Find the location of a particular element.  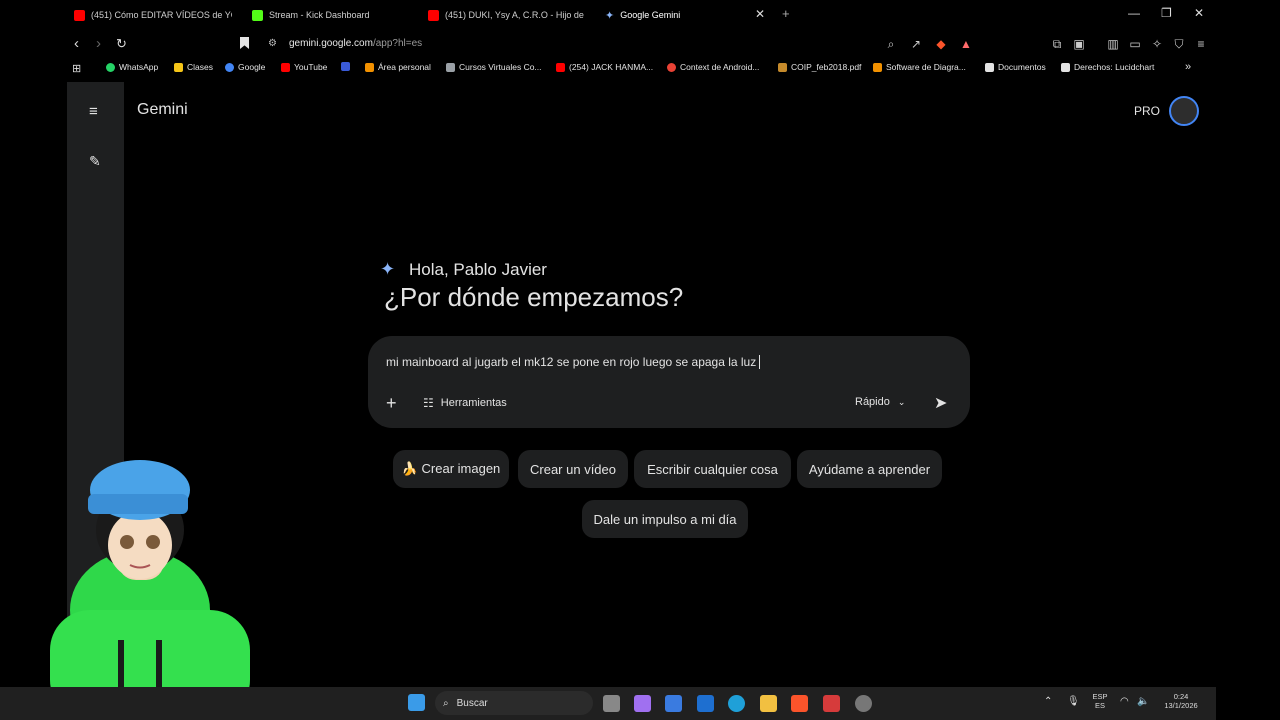

outlook-icon is located at coordinates (705, 703).